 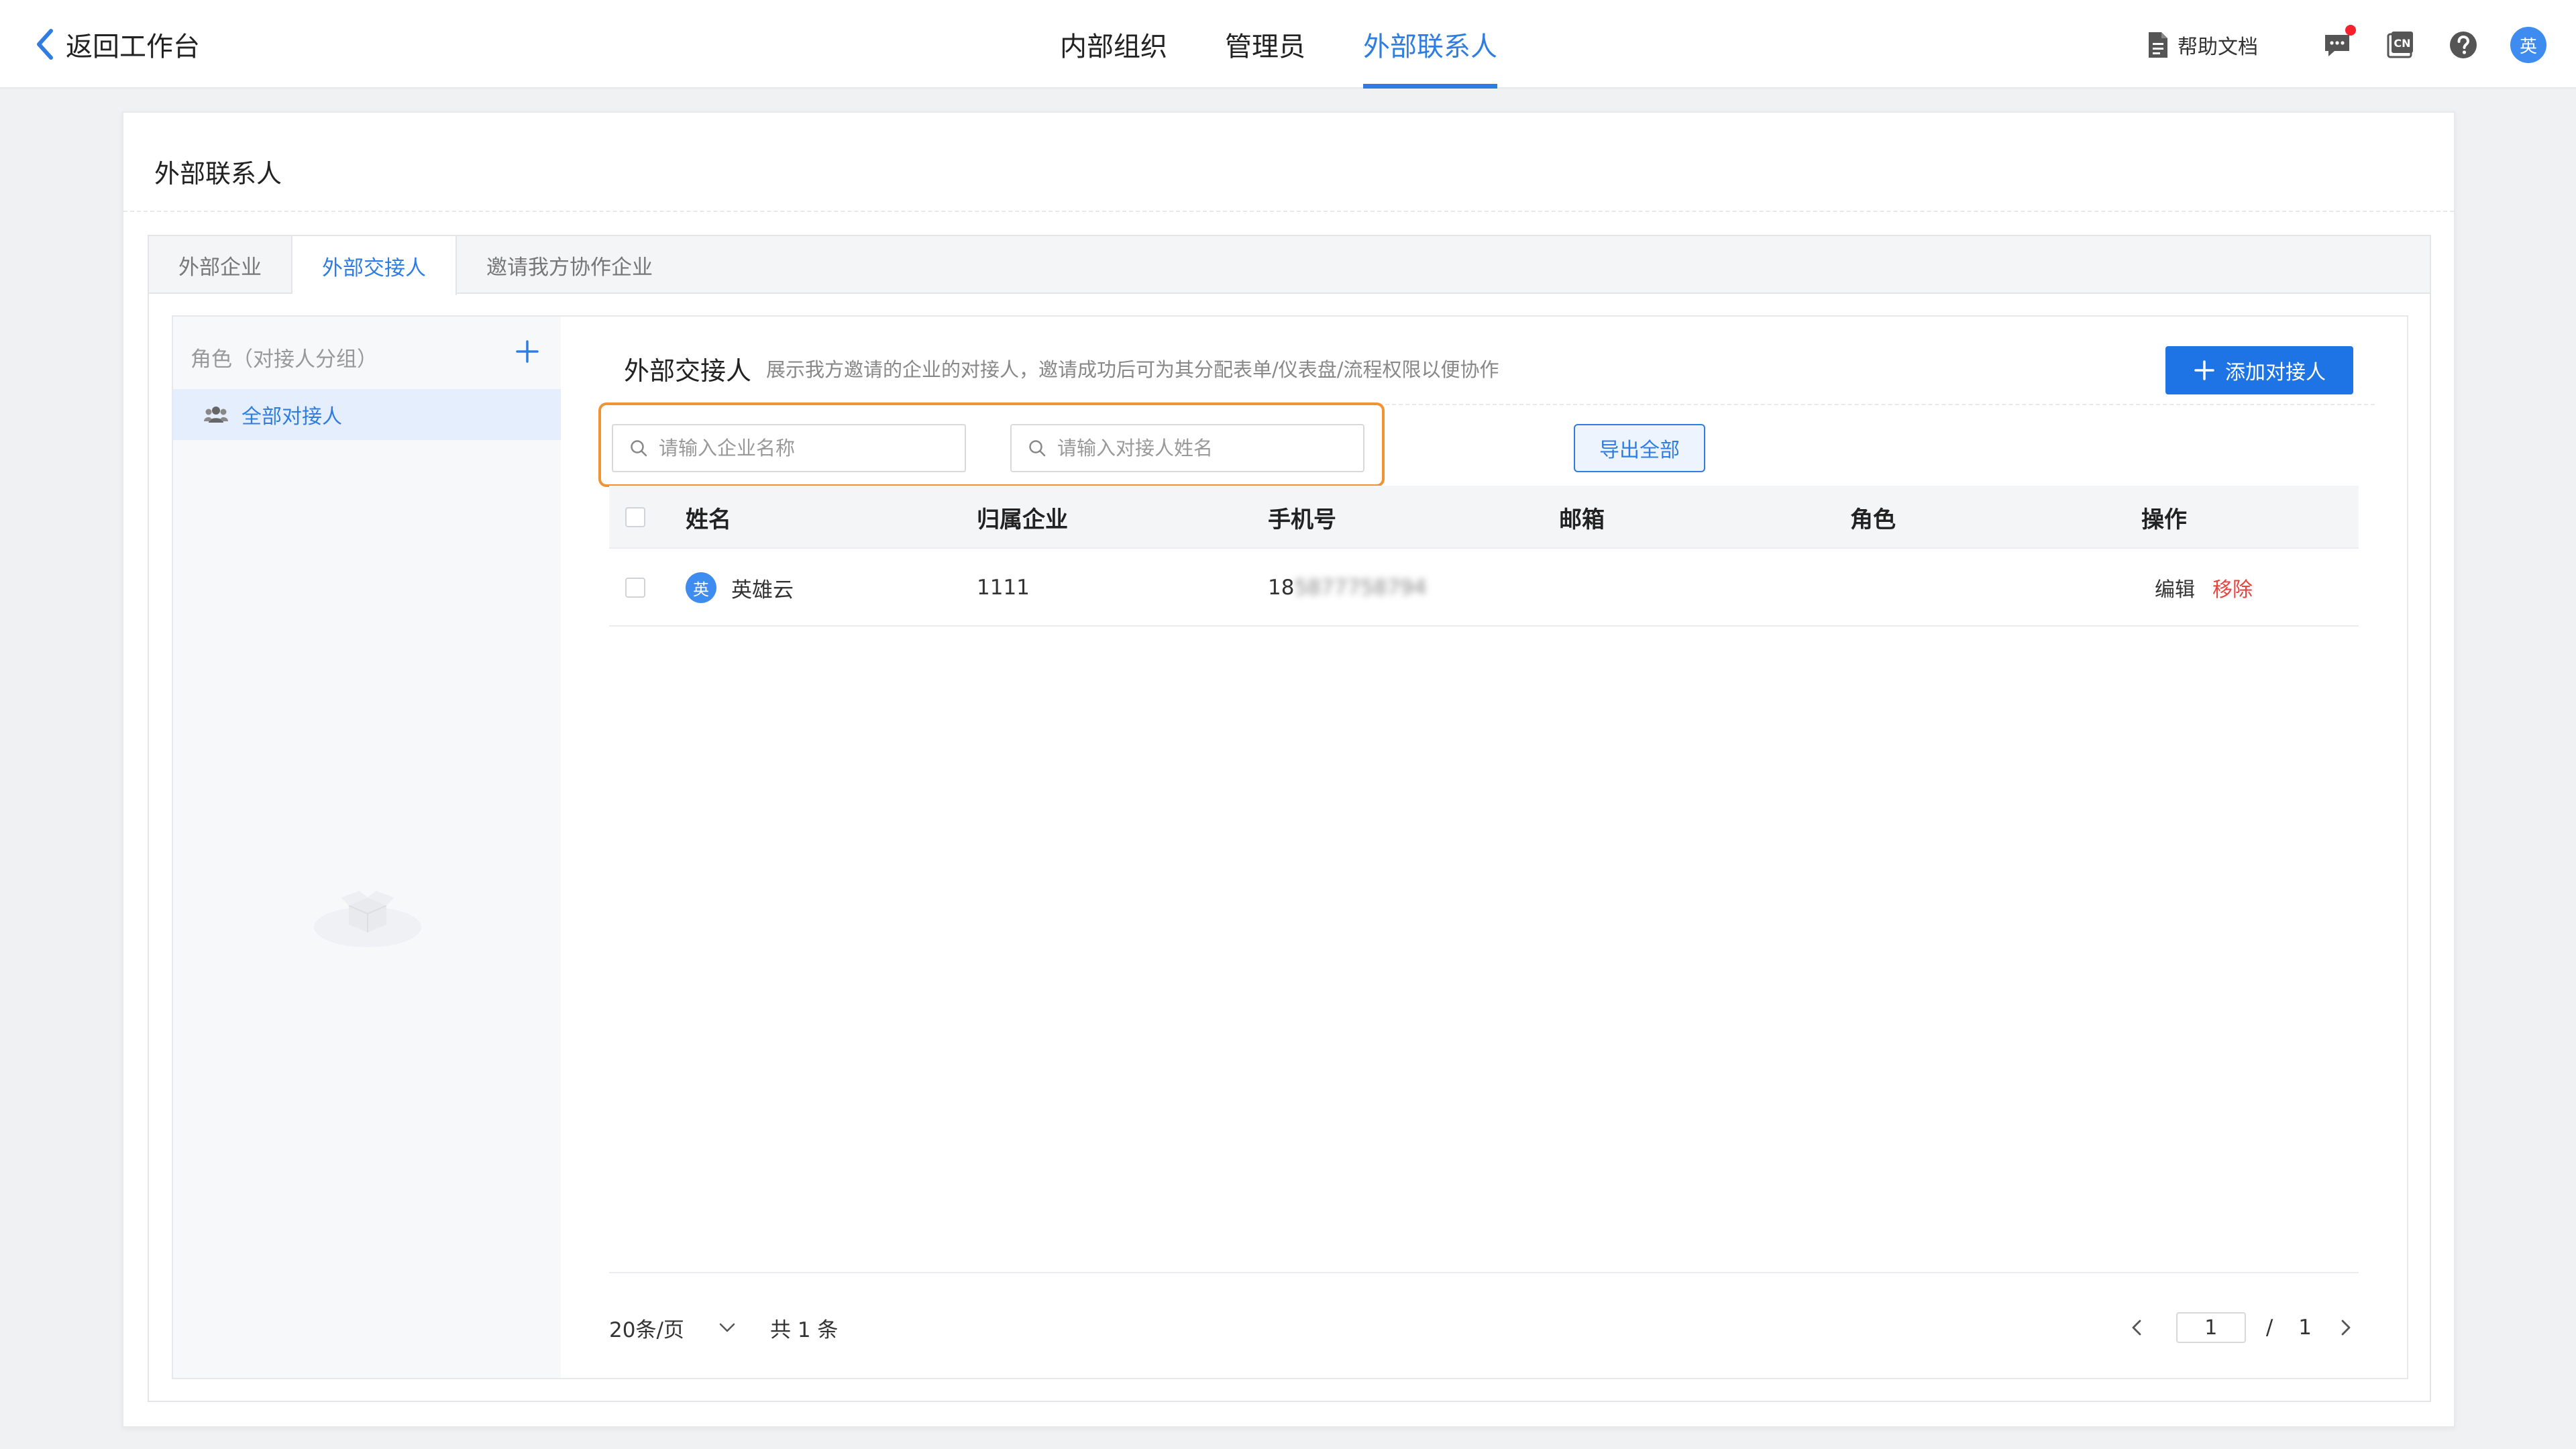 What do you see at coordinates (1307, 44) in the screenshot?
I see `main-nav: 内部组织 管理员 外部联系人` at bounding box center [1307, 44].